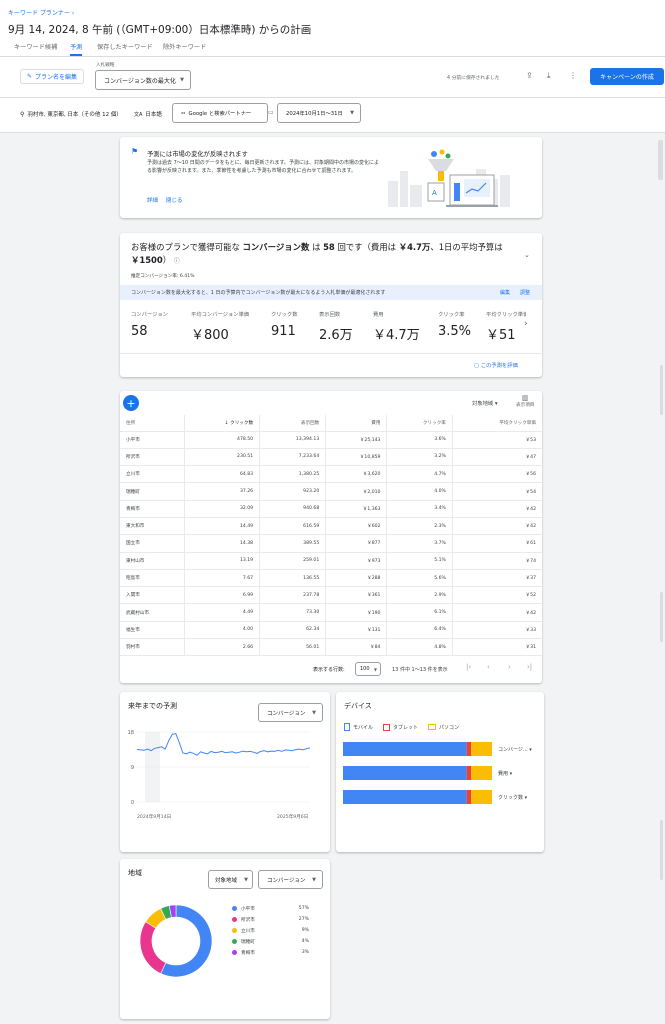  What do you see at coordinates (488, 667) in the screenshot?
I see `prev-page-icon: ‹` at bounding box center [488, 667].